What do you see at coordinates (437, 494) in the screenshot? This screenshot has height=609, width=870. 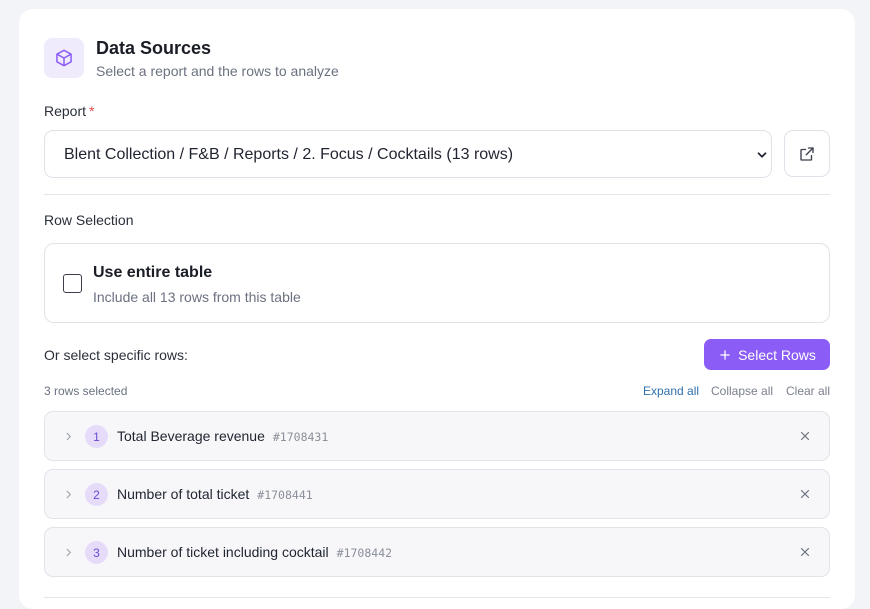 I see `selected-row-item: 2 Number of total ticket #1708441` at bounding box center [437, 494].